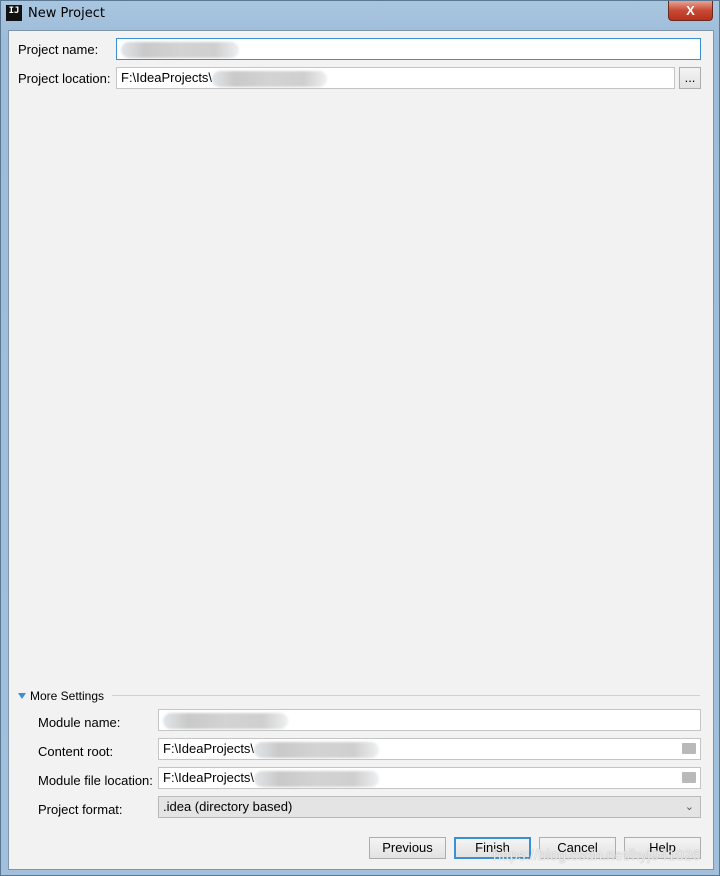 Image resolution: width=720 pixels, height=876 pixels. What do you see at coordinates (209, 748) in the screenshot?
I see `content-root-value: F:\IdeaProjects\` at bounding box center [209, 748].